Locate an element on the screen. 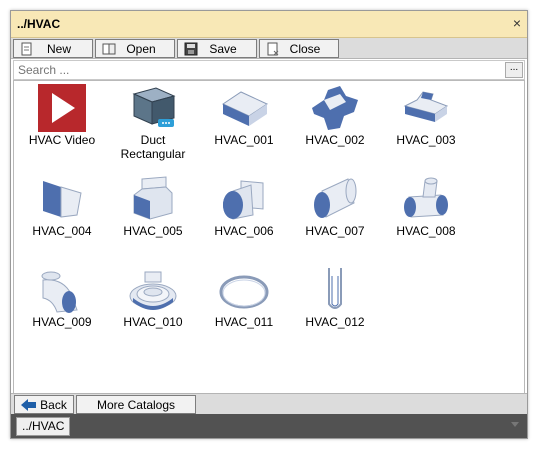 This screenshot has width=537, height=453. catalog-item-hvac-011: HVAC_011 is located at coordinates (244, 307).